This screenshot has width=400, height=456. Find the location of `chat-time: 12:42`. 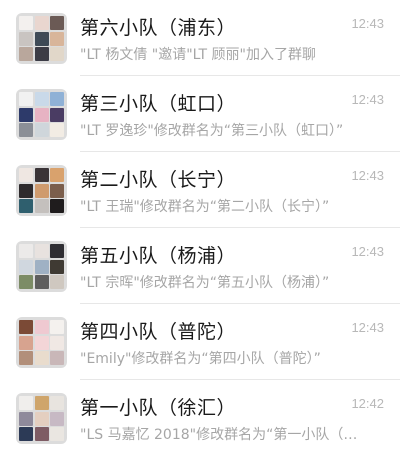

chat-time: 12:42 is located at coordinates (367, 403).